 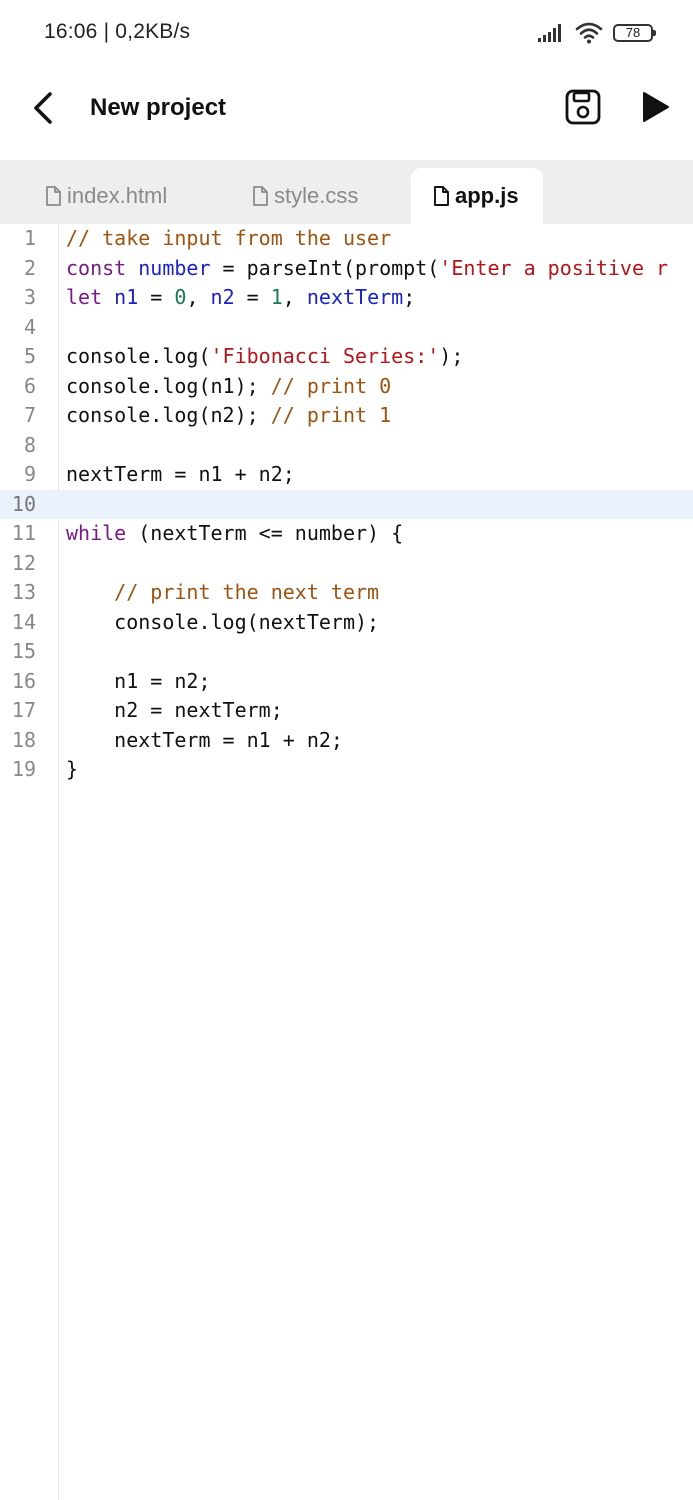 I want to click on tab-label: app.js, so click(x=487, y=195).